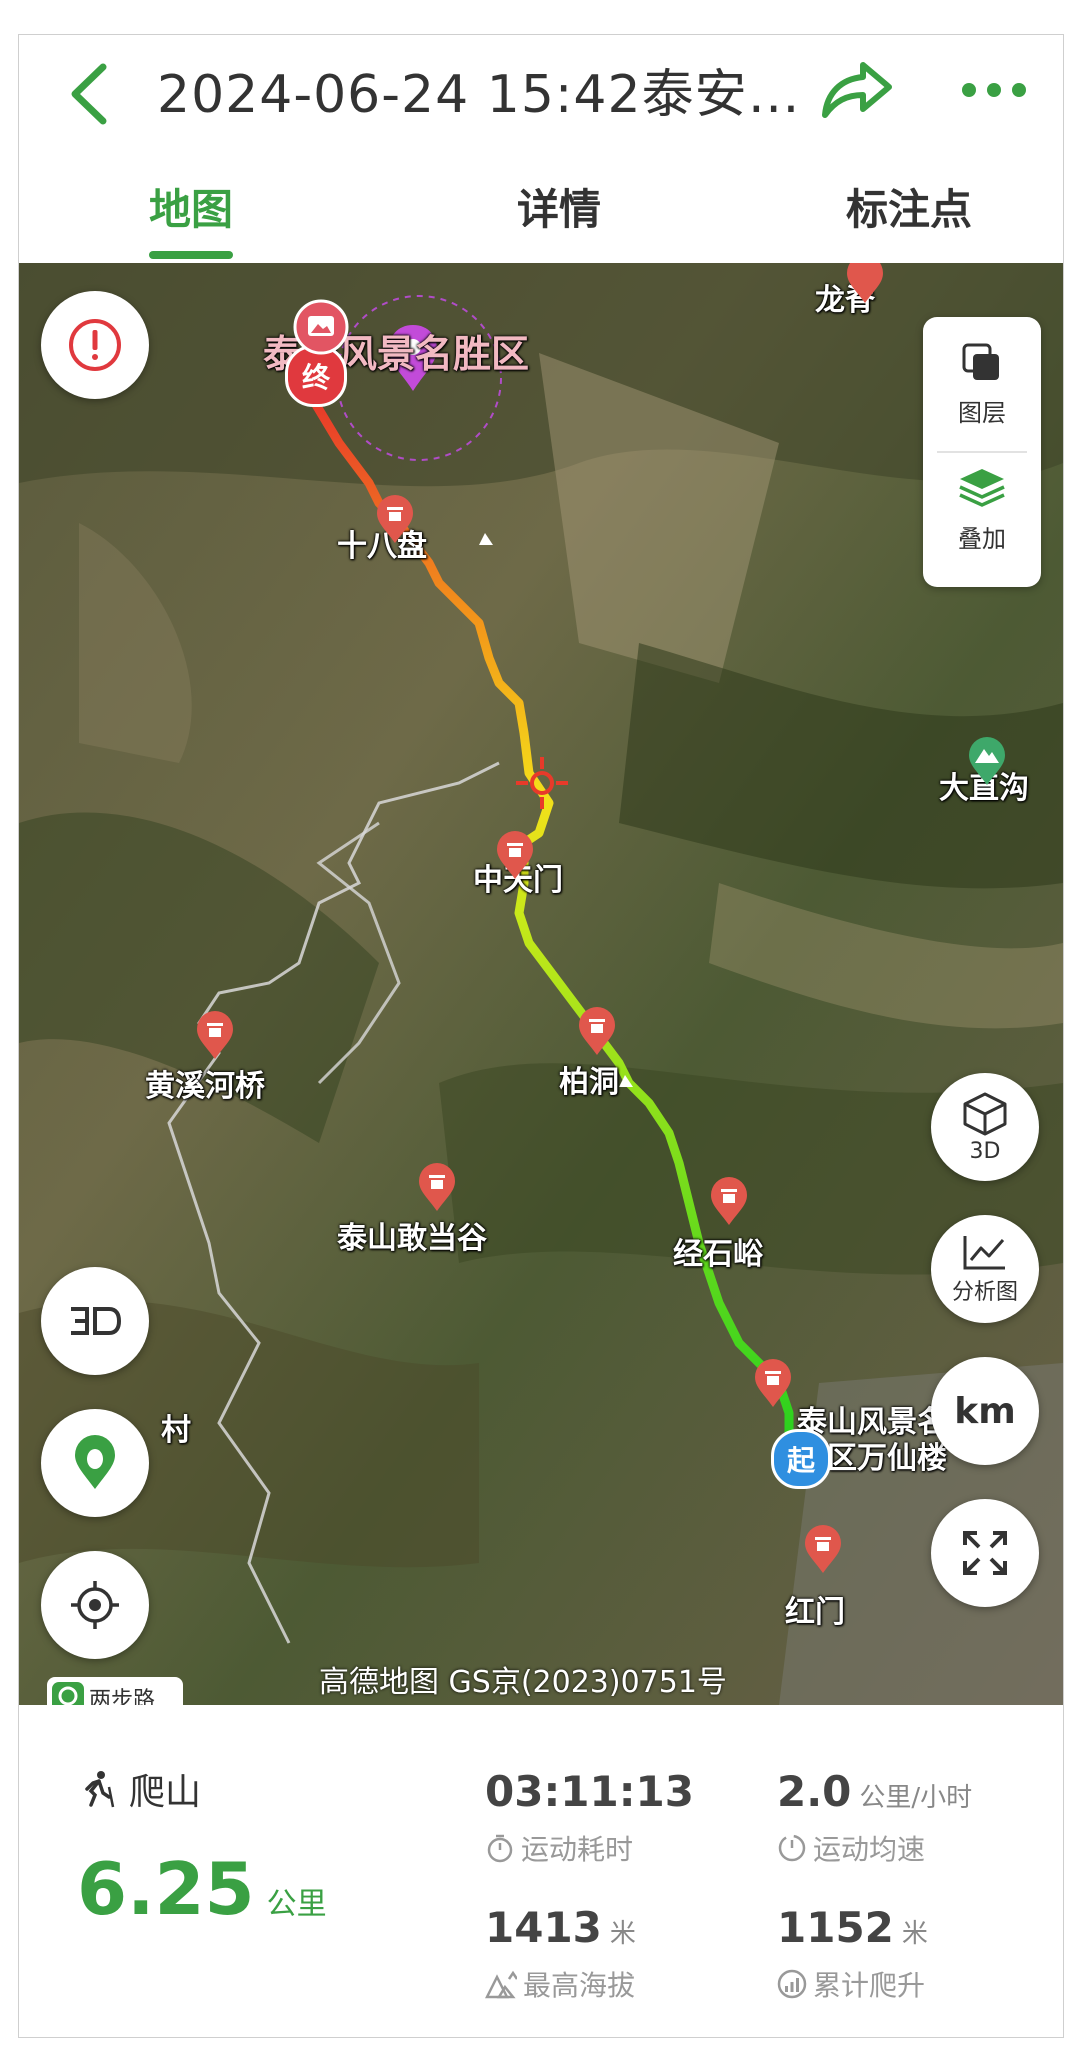 The width and height of the screenshot is (1080, 2070). I want to click on layers-label: 图层, so click(982, 413).